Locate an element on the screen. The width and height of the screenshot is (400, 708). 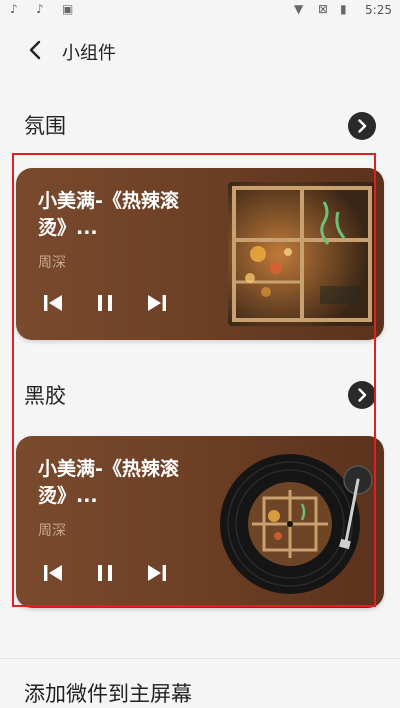
chevron-right-icon is located at coordinates (362, 126).